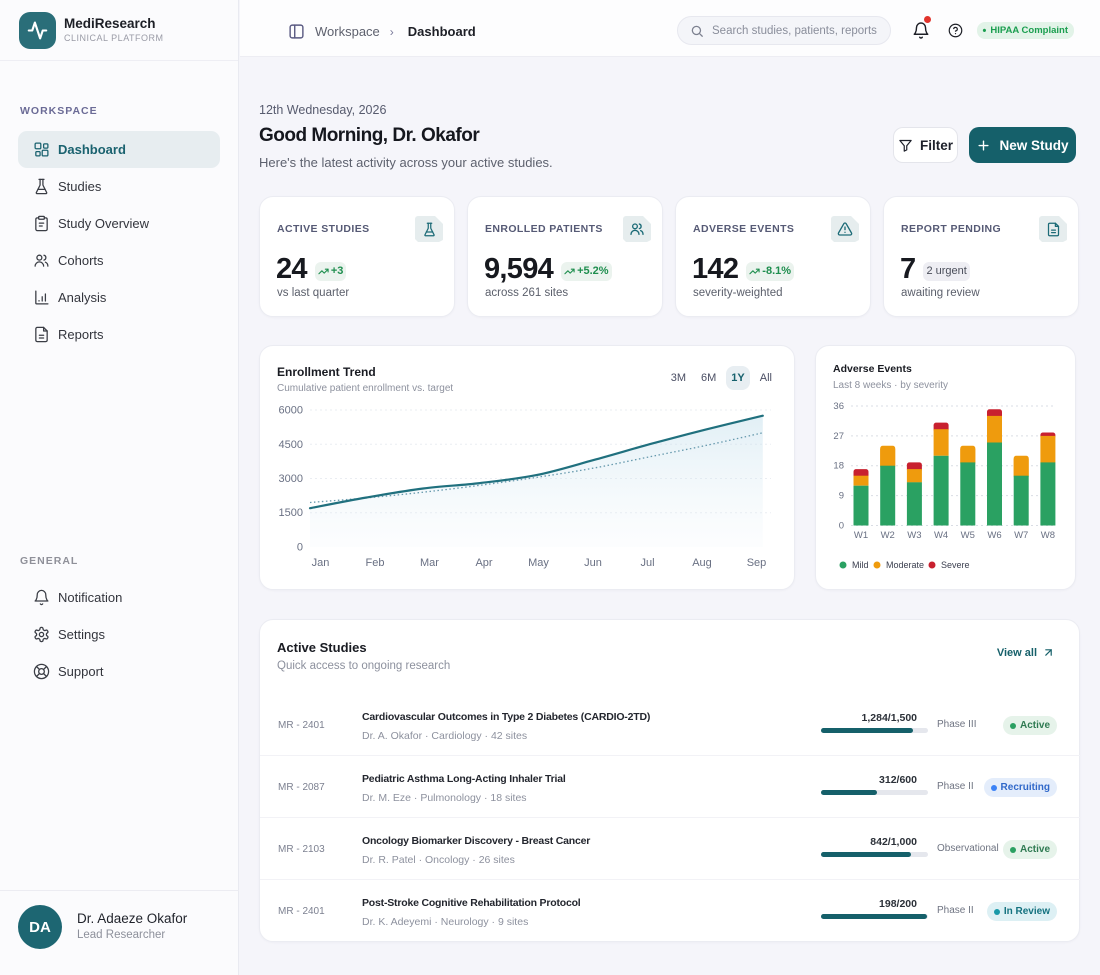 This screenshot has height=975, width=1100. Describe the element at coordinates (838, 406) in the screenshot. I see `svg-text: 36` at that location.